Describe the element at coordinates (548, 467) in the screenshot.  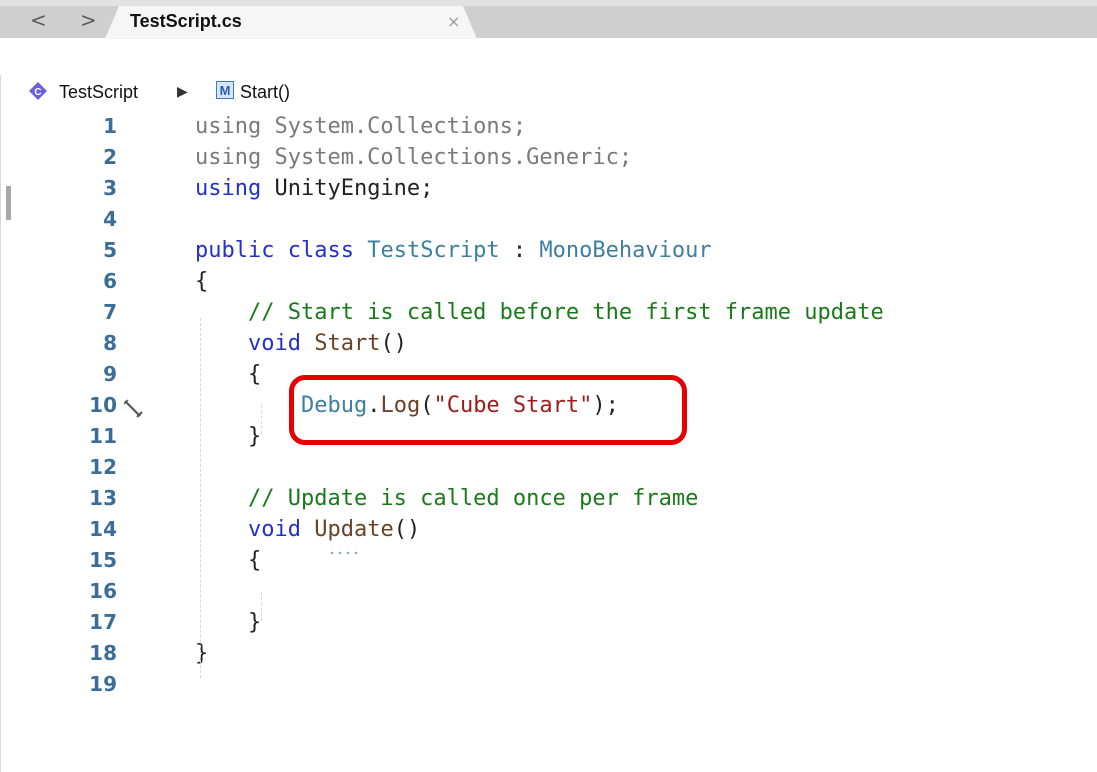
I see `code-line: 12` at that location.